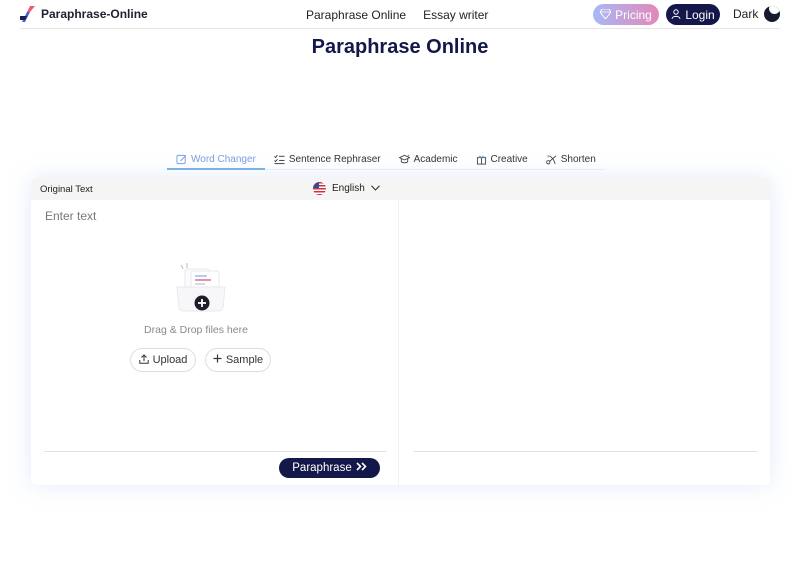 The width and height of the screenshot is (800, 576). Describe the element at coordinates (404, 159) in the screenshot. I see `graduation-cap-icon` at that location.